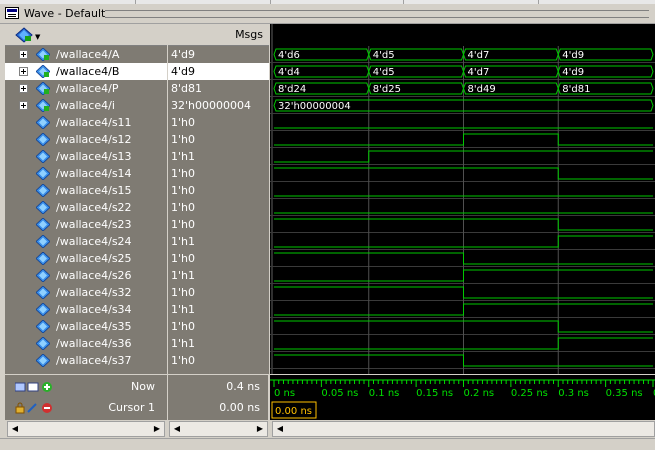  I want to click on signal-value: 32'h00000004, so click(218, 105).